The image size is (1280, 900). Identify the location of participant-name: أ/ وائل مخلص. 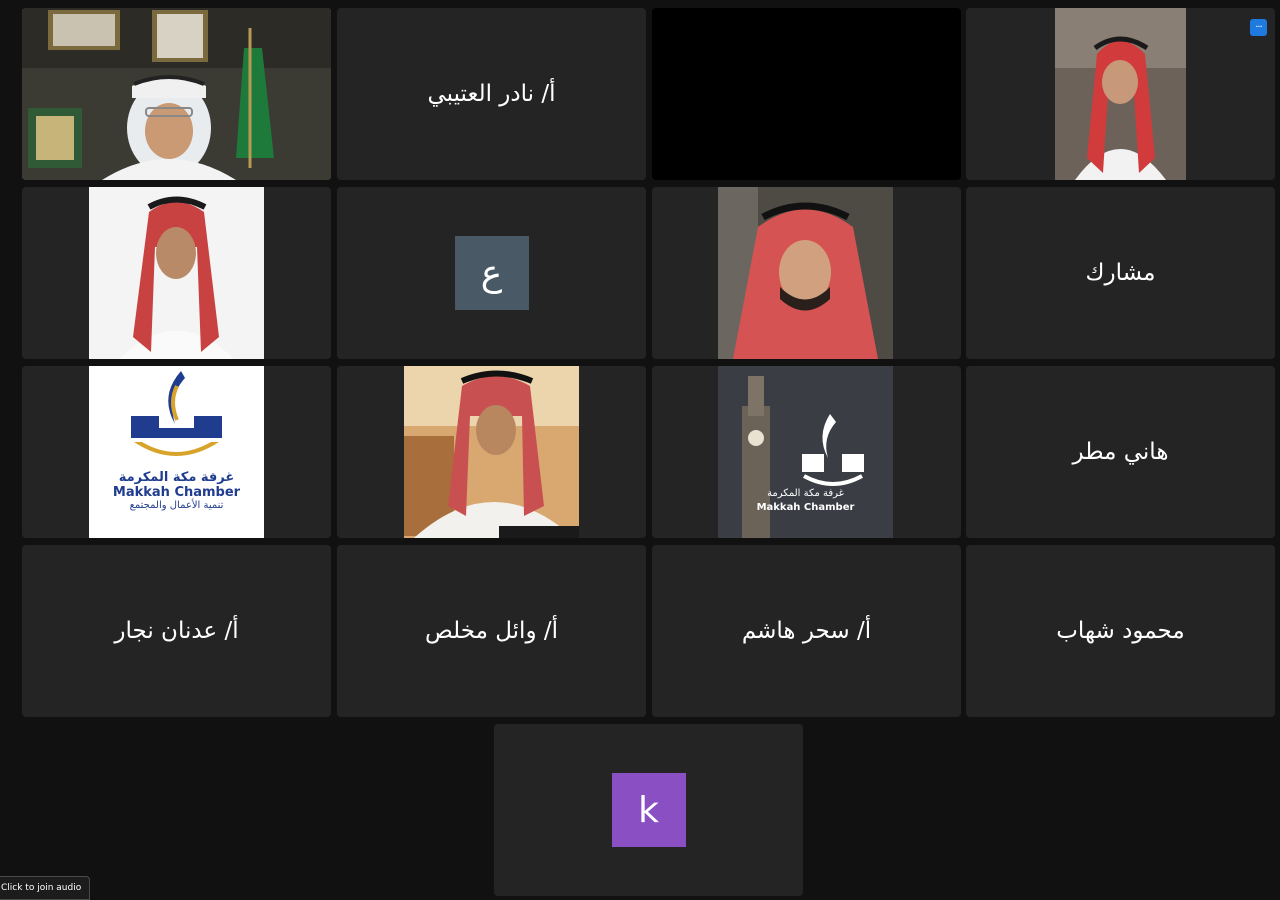
(491, 631).